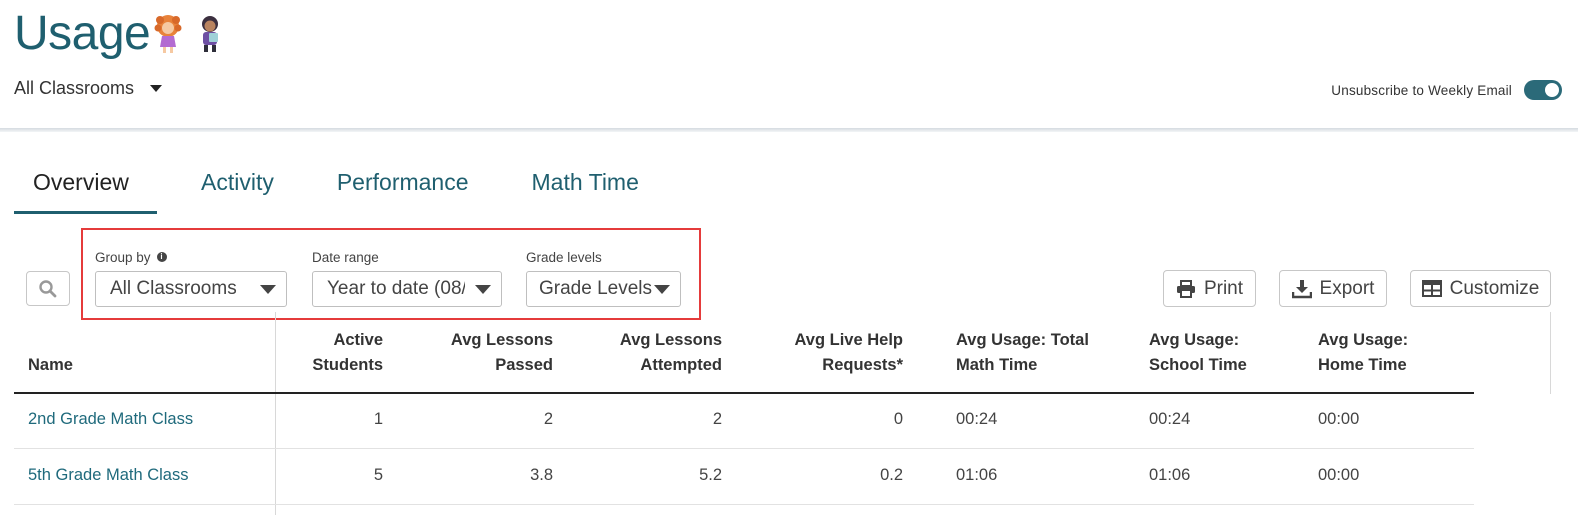 The image size is (1578, 515). Describe the element at coordinates (82, 33) in the screenshot. I see `page-title: Usage` at that location.